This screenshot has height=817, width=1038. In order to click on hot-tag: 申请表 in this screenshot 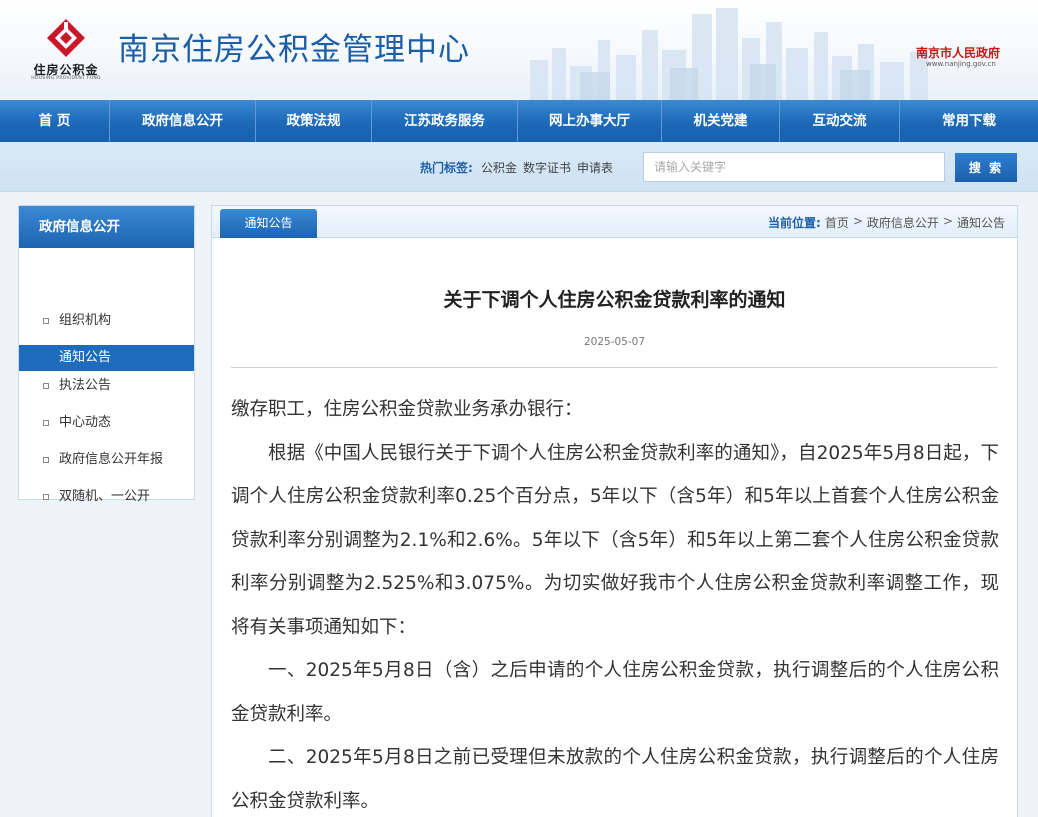, I will do `click(595, 167)`.